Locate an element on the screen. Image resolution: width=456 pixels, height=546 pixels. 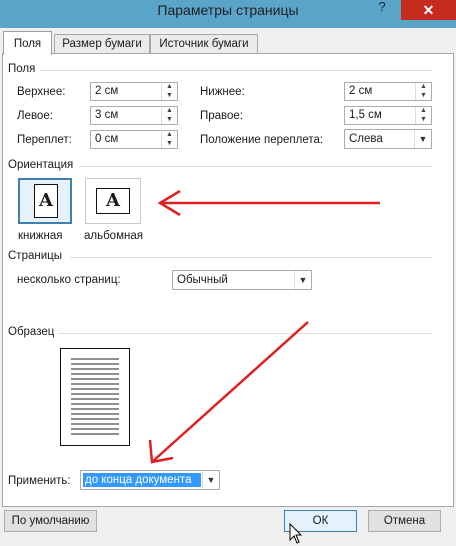
mouse-cursor-icon is located at coordinates (296, 533).